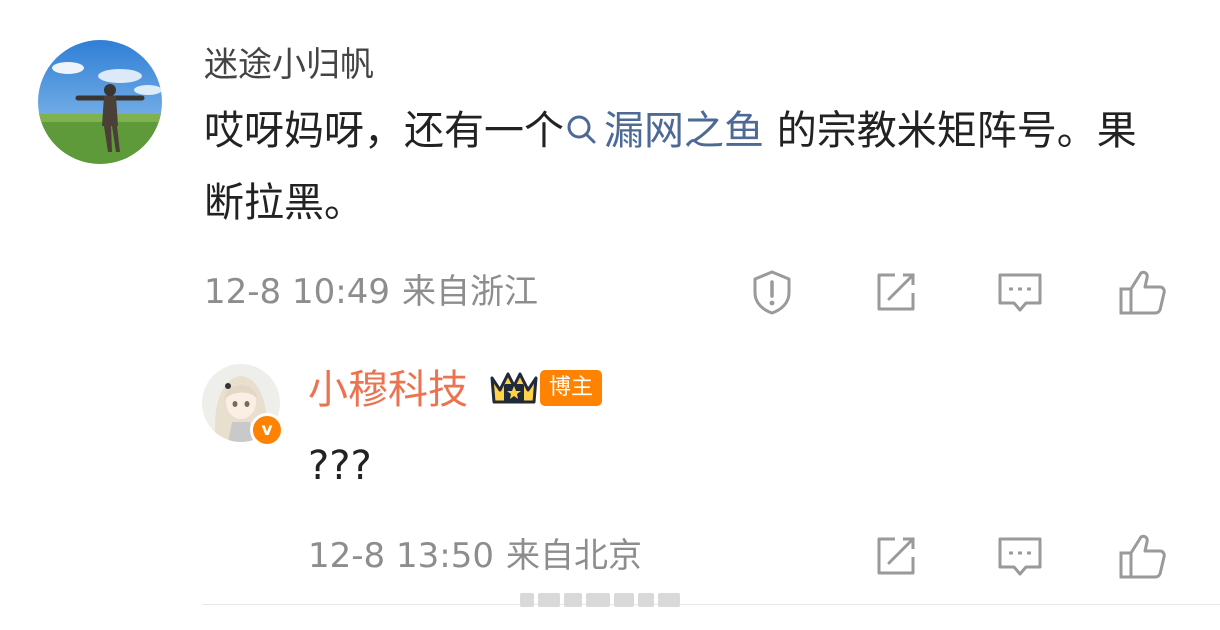 The width and height of the screenshot is (1220, 630). Describe the element at coordinates (384, 131) in the screenshot. I see `comment-text-before: 哎呀妈呀，还有一个` at that location.